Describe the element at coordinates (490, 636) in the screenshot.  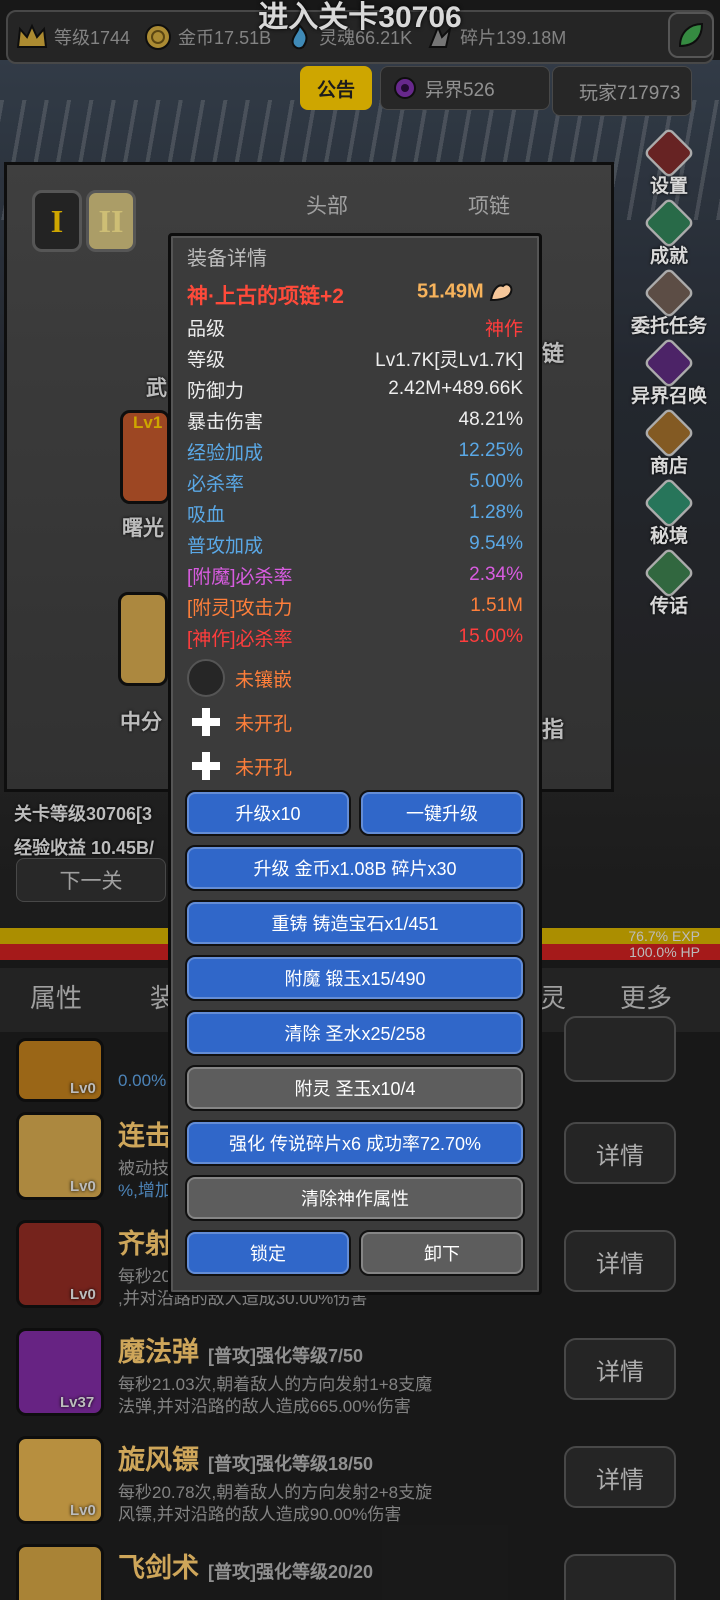
I see `stat-value: 15.00%` at that location.